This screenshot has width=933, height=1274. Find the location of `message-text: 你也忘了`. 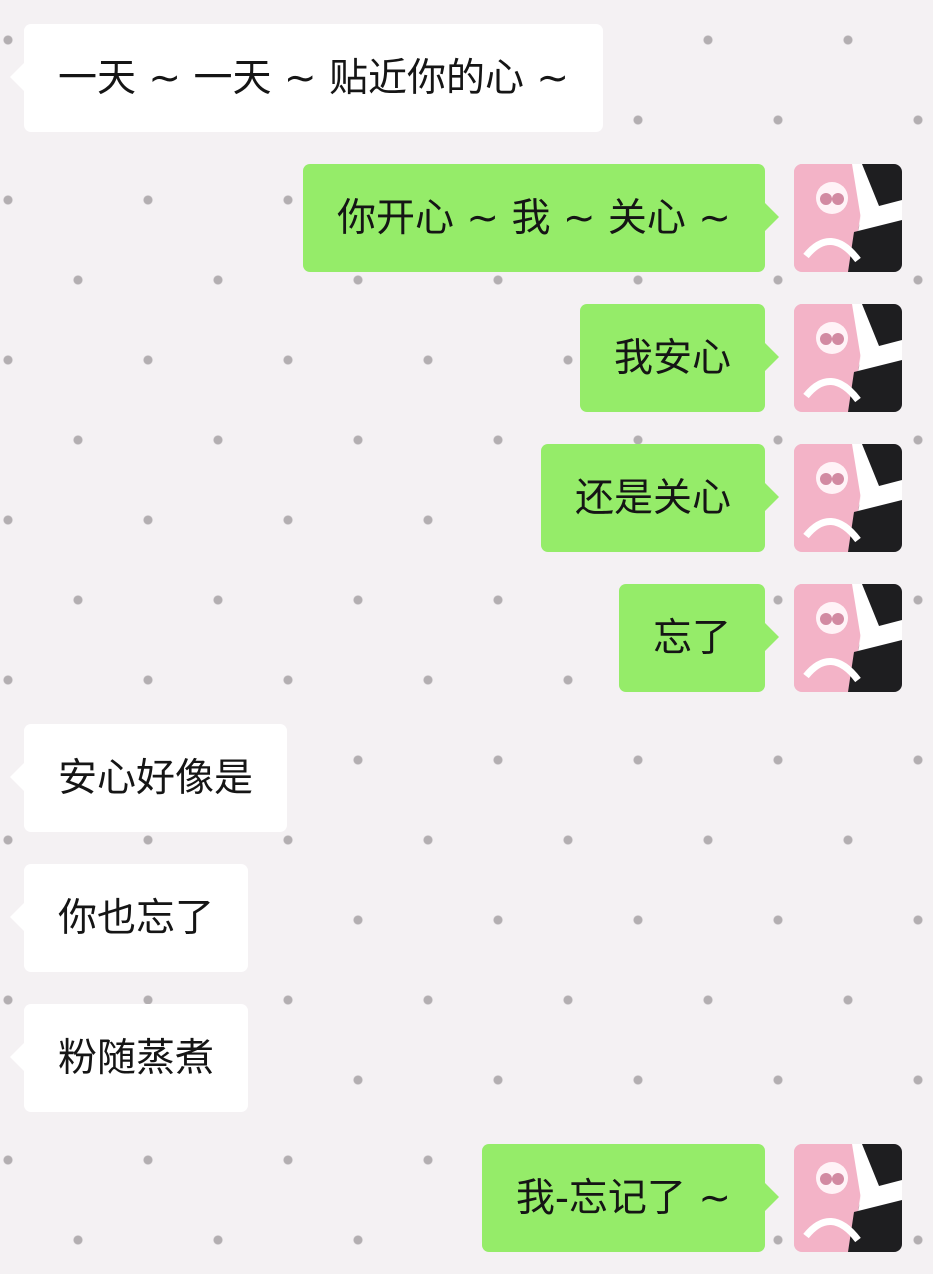

message-text: 你也忘了 is located at coordinates (136, 918).